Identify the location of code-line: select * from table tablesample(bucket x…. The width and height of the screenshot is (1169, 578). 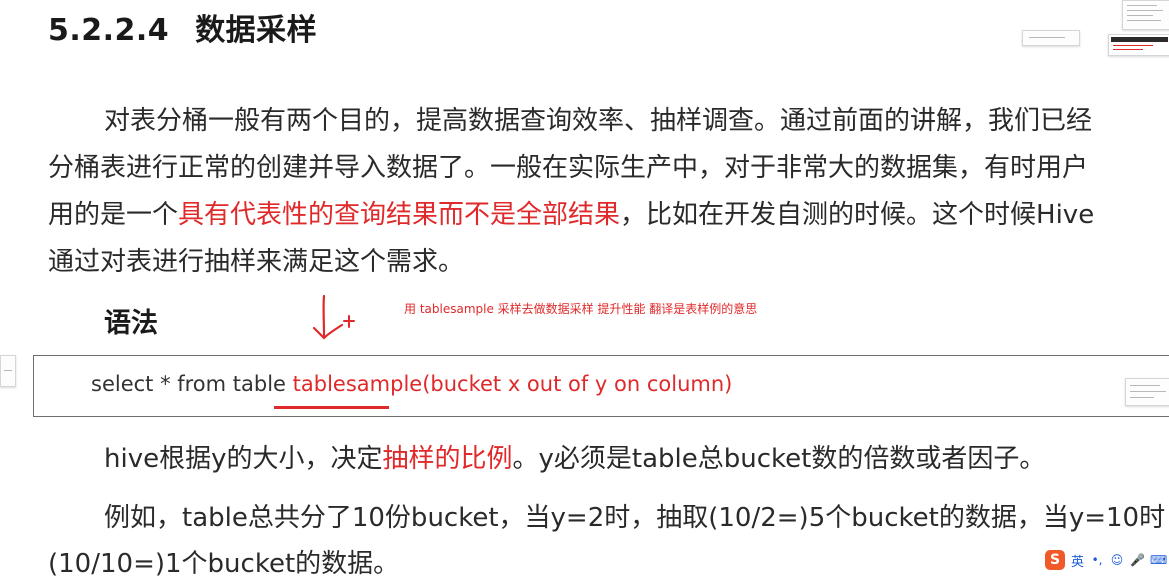
(411, 384).